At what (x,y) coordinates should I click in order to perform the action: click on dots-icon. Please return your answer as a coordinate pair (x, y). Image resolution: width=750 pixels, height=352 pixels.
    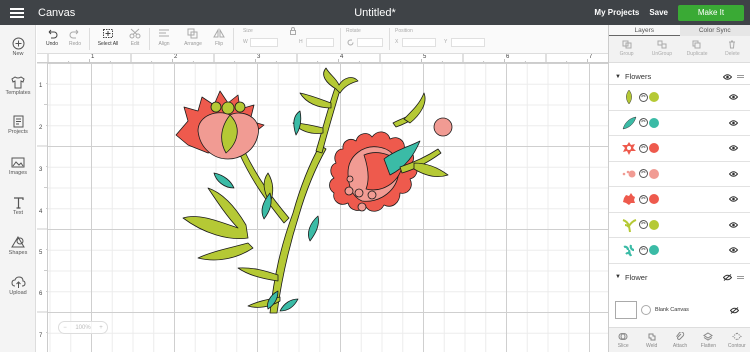
    Looking at the image, I should click on (629, 174).